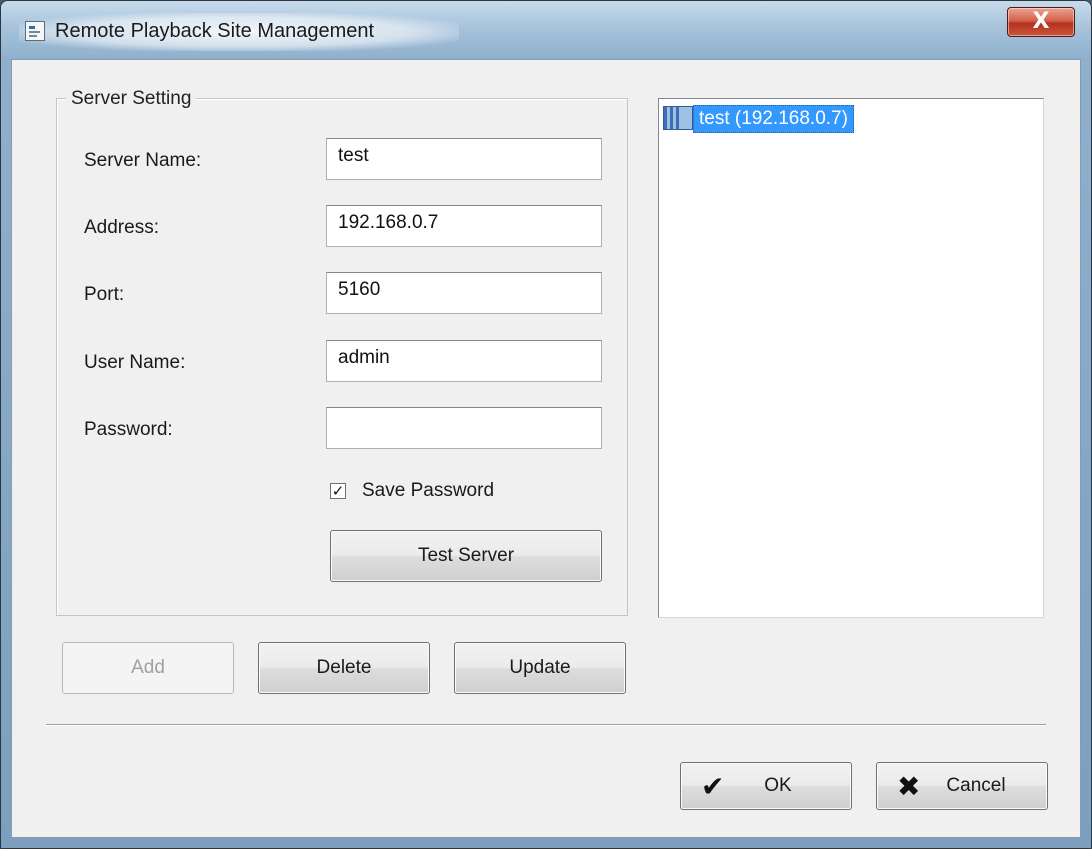 The width and height of the screenshot is (1092, 849). I want to click on network-site-icon, so click(678, 118).